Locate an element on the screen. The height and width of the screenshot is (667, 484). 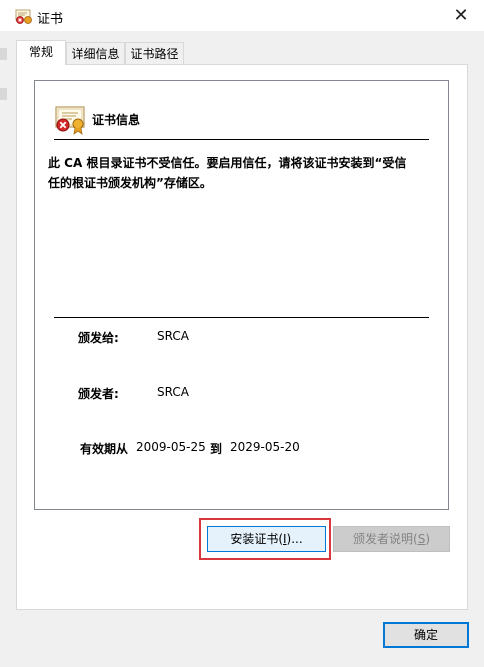
details-divider is located at coordinates (241, 317).